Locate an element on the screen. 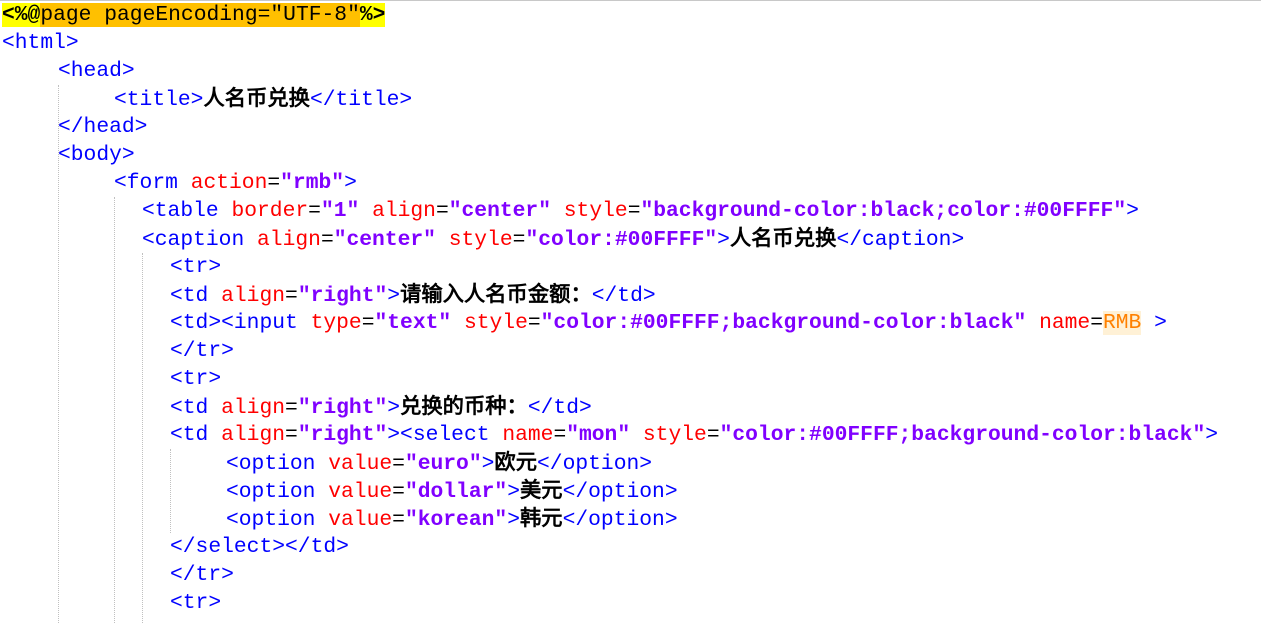 The height and width of the screenshot is (624, 1261). code-token: "mon" is located at coordinates (598, 435).